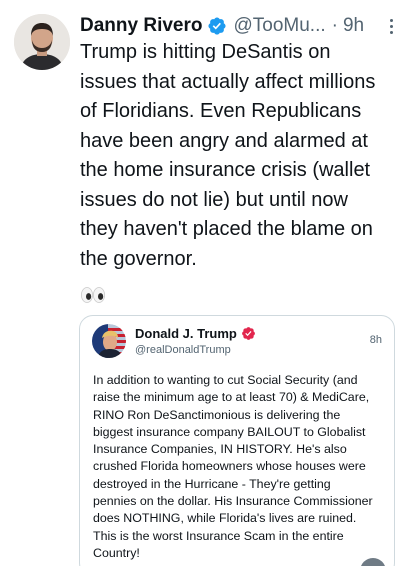 The height and width of the screenshot is (566, 407). I want to click on quoted-author-name: Donald J. Trump, so click(186, 333).